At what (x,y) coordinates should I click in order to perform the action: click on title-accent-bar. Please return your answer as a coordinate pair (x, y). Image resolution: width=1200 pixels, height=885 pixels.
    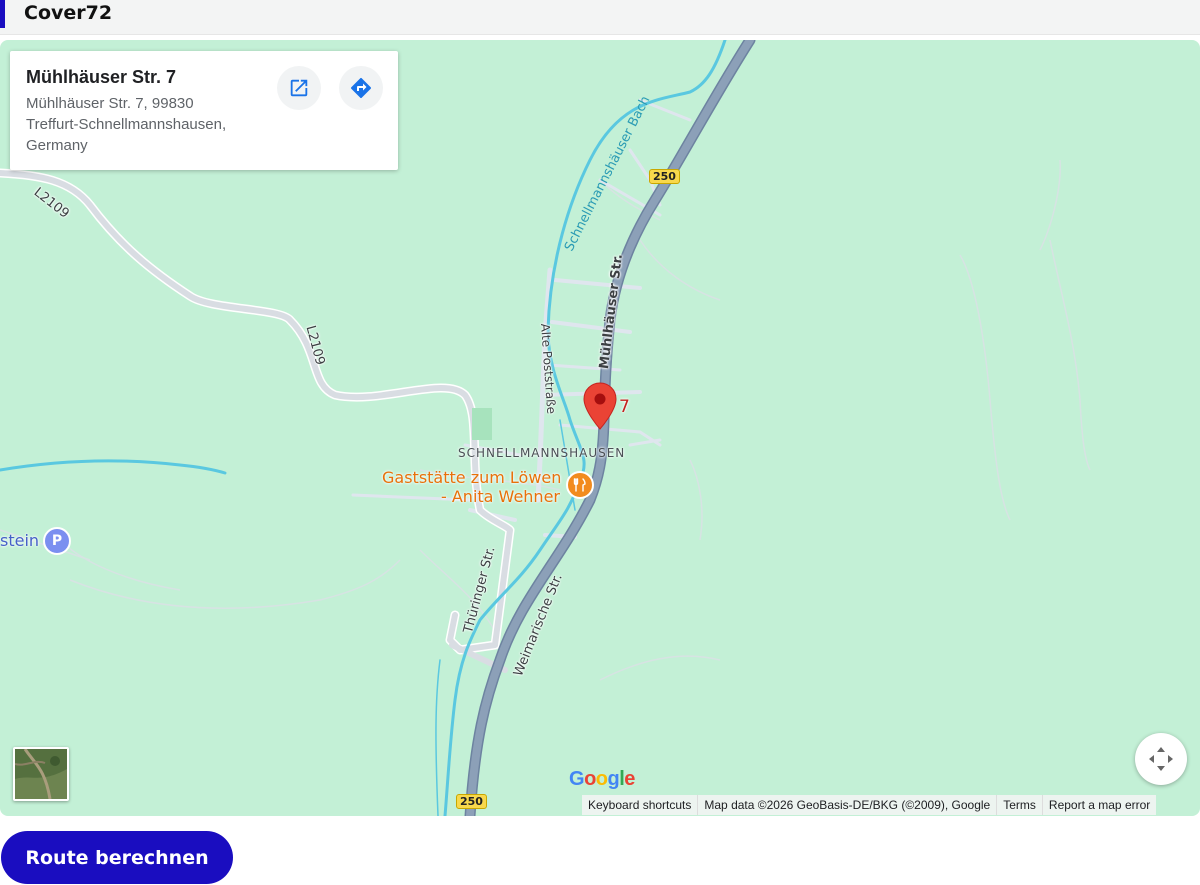
    Looking at the image, I should click on (2, 14).